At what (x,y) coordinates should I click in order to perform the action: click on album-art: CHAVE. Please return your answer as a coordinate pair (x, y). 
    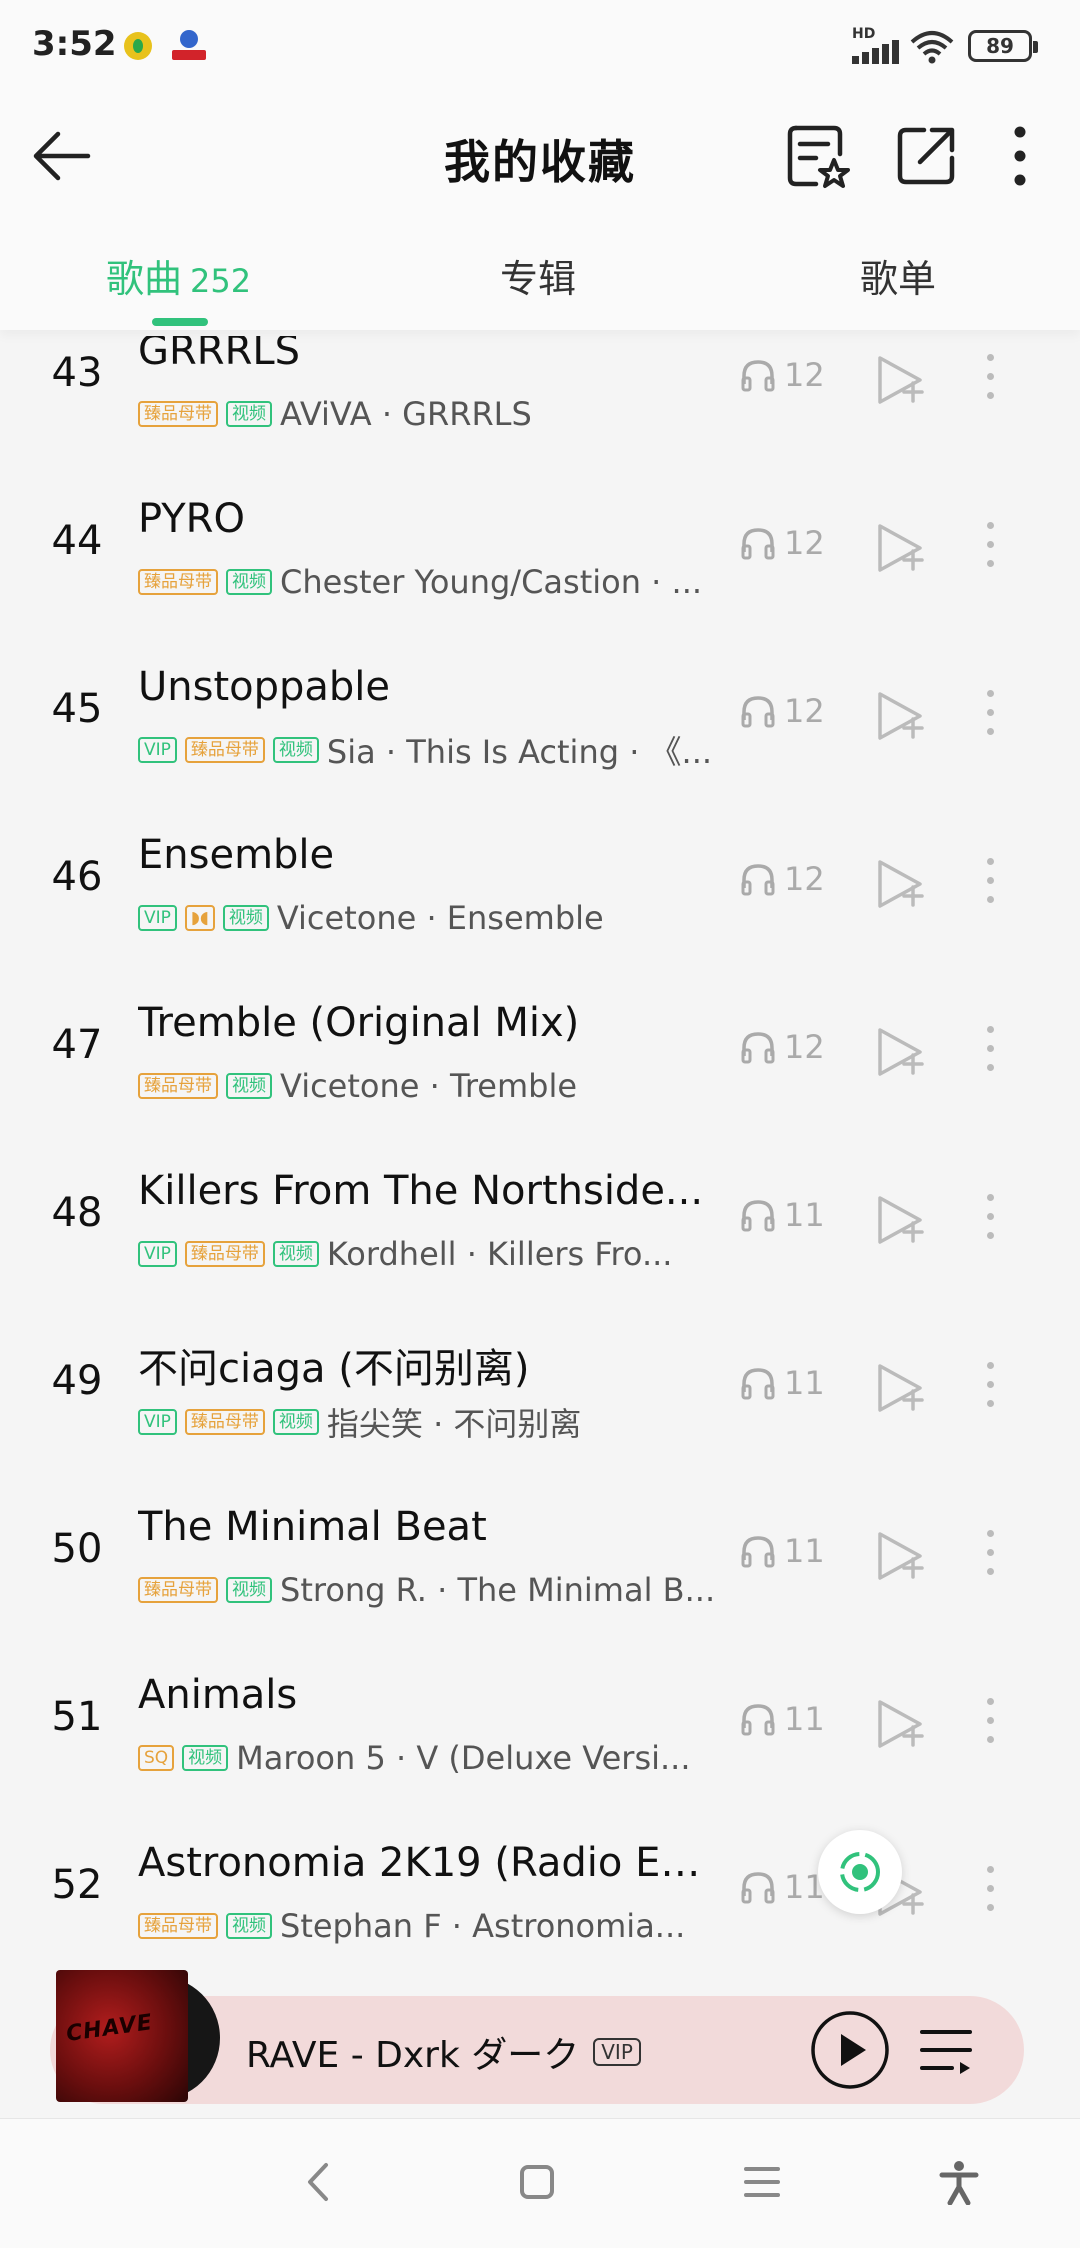
    Looking at the image, I should click on (122, 2036).